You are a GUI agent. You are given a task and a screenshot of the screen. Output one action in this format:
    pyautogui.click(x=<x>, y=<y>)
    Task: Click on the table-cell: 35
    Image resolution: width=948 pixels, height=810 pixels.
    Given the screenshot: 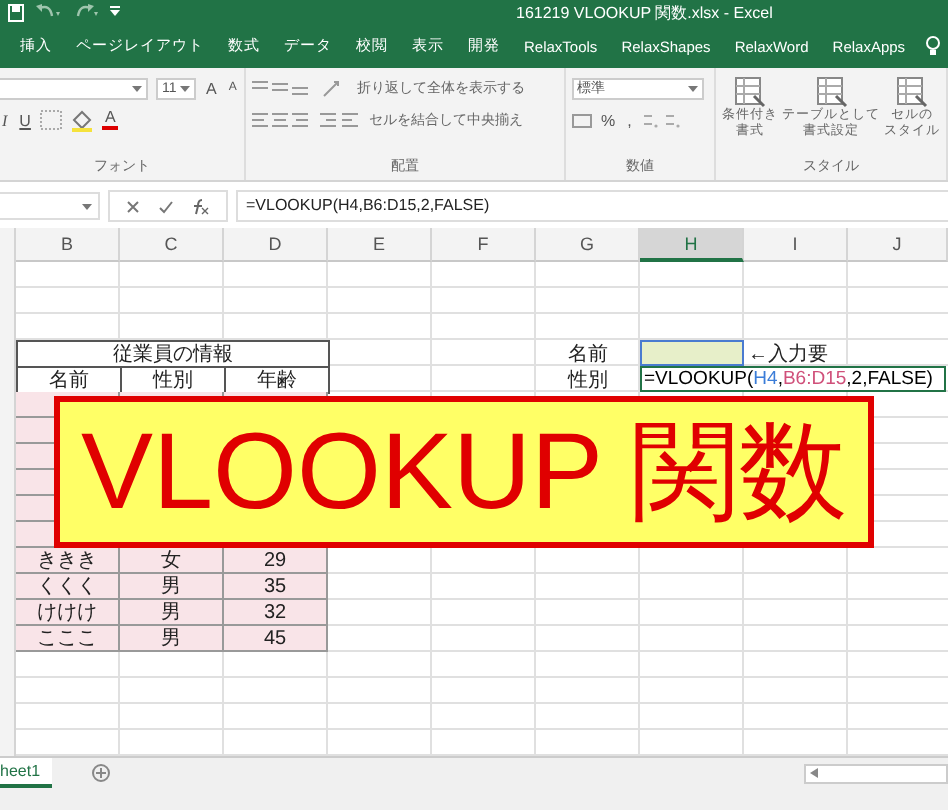 What is the action you would take?
    pyautogui.click(x=276, y=587)
    